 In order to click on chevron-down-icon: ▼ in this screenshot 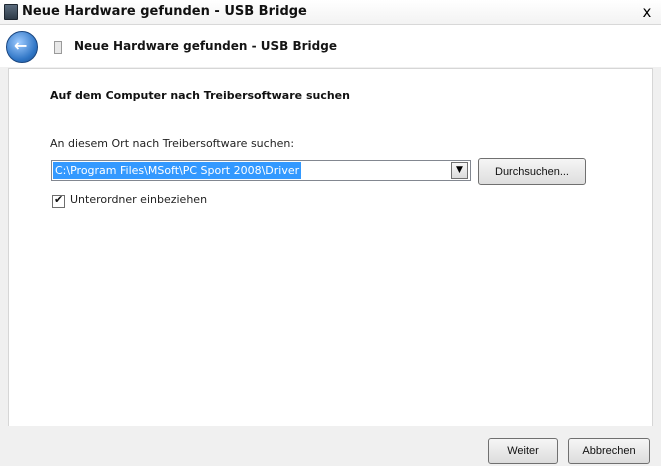, I will do `click(459, 170)`.